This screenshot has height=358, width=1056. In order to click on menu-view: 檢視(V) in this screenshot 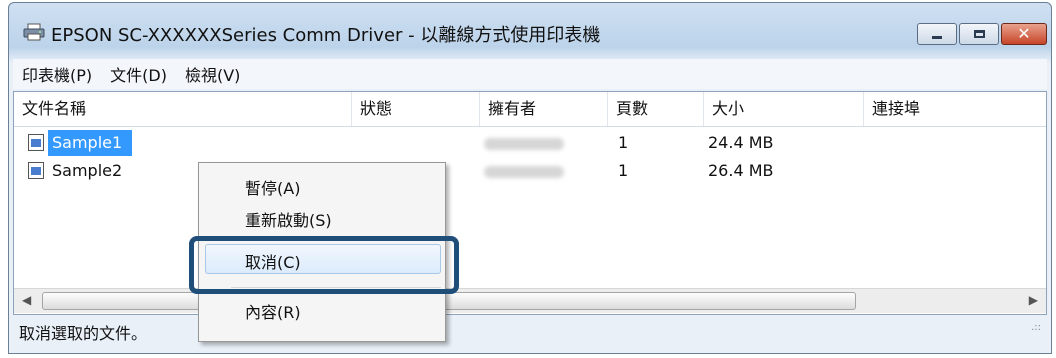, I will do `click(212, 74)`.